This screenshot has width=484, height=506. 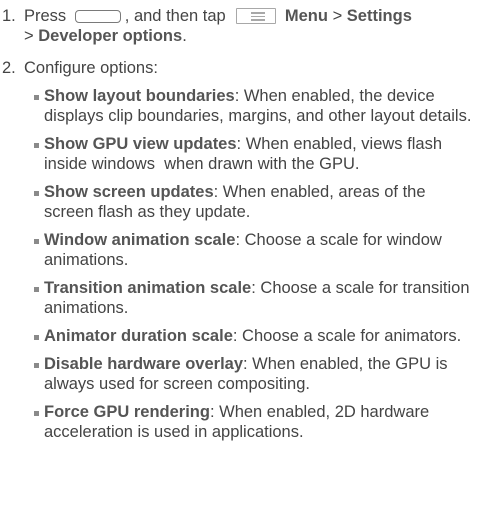 What do you see at coordinates (140, 144) in the screenshot?
I see `option-term: Show GPU view updates` at bounding box center [140, 144].